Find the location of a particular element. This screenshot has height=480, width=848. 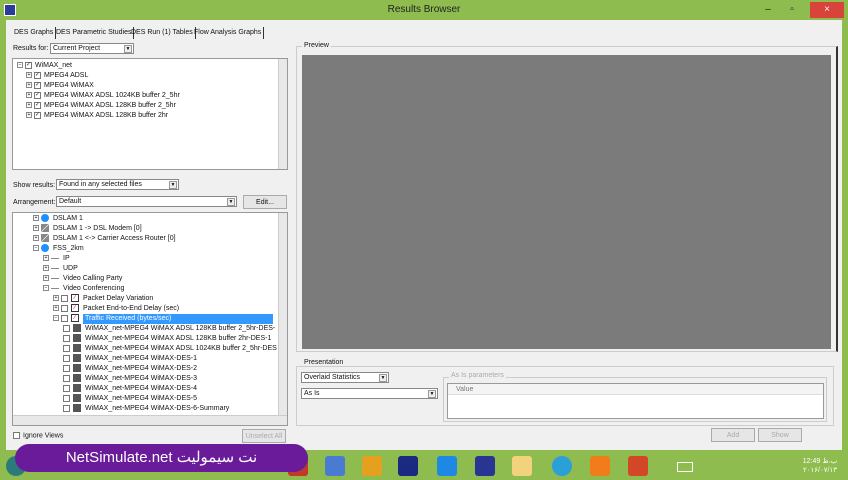

project-tree-item: − ✓ WiMAX_net is located at coordinates (44, 66).